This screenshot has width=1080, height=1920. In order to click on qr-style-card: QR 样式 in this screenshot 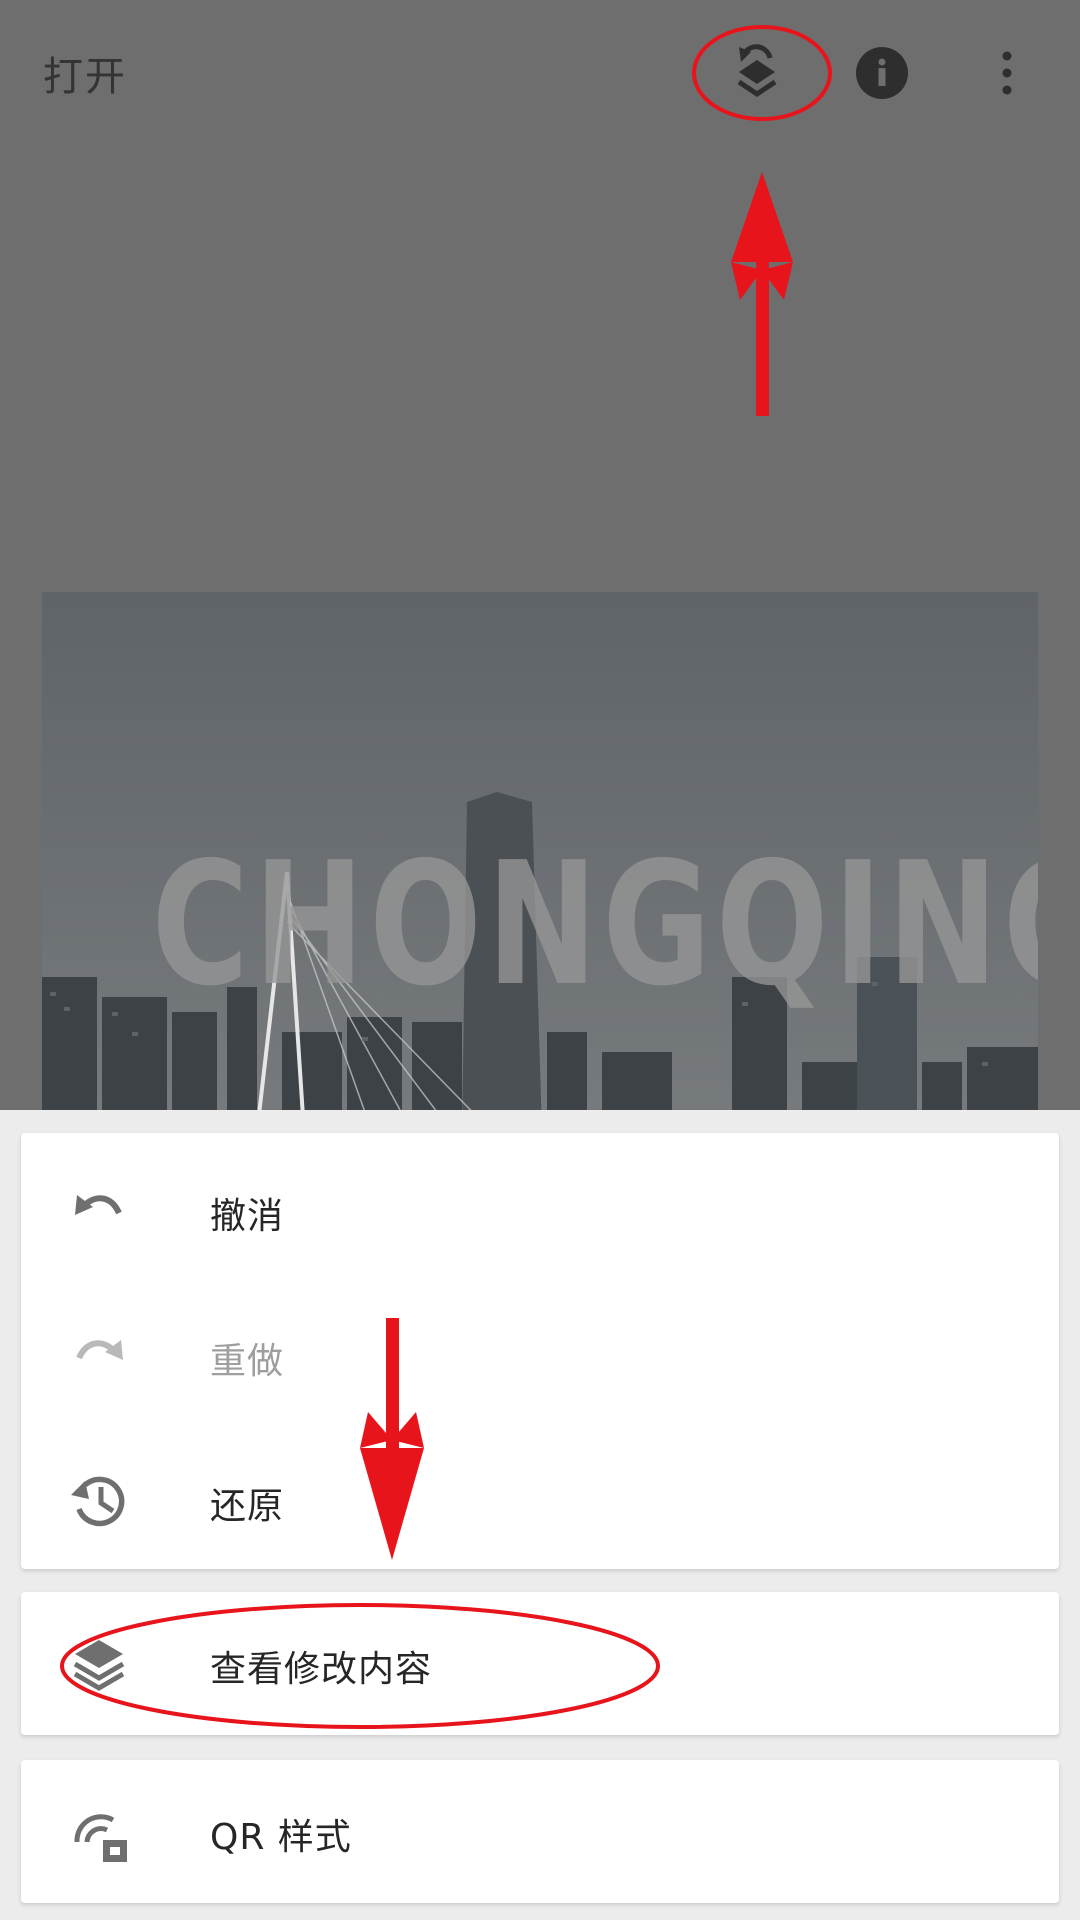, I will do `click(540, 1831)`.